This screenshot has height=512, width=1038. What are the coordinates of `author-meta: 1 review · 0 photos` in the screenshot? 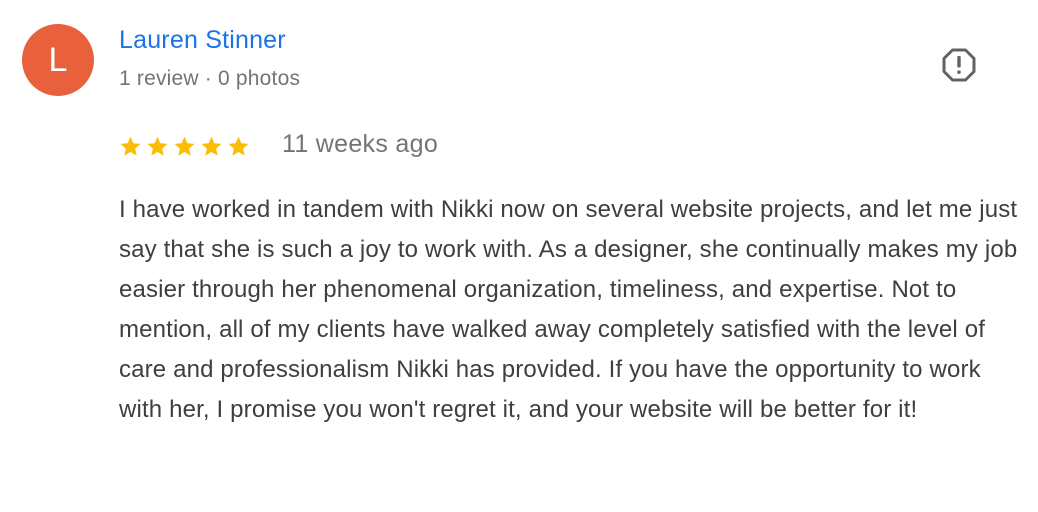 It's located at (209, 79).